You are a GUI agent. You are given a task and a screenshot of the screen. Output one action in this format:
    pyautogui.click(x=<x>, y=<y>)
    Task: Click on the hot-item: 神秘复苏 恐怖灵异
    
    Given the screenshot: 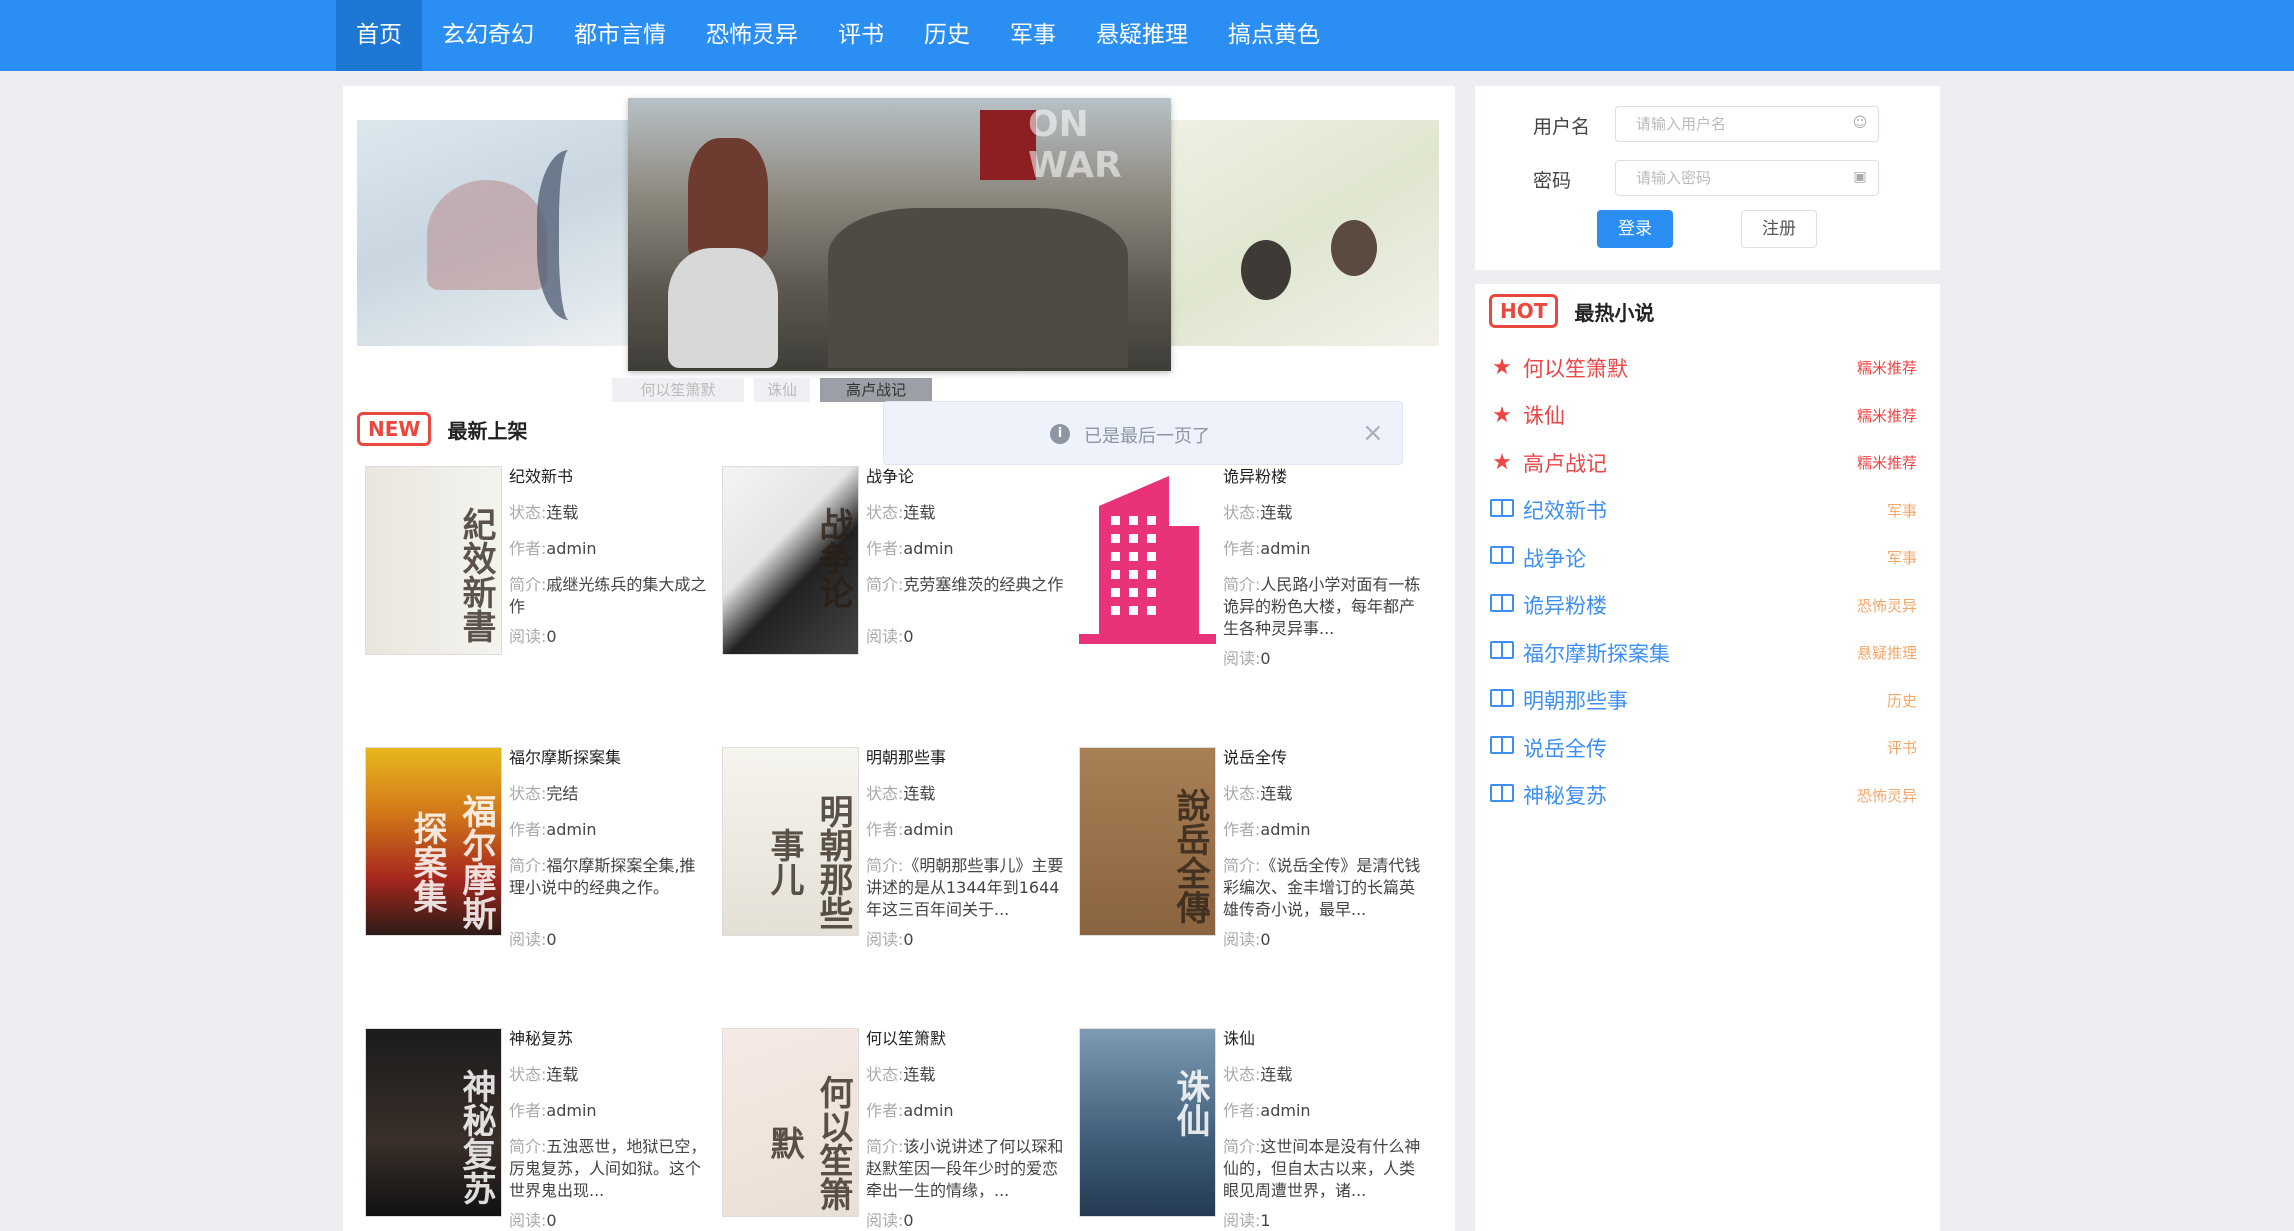 What is the action you would take?
    pyautogui.click(x=1707, y=796)
    